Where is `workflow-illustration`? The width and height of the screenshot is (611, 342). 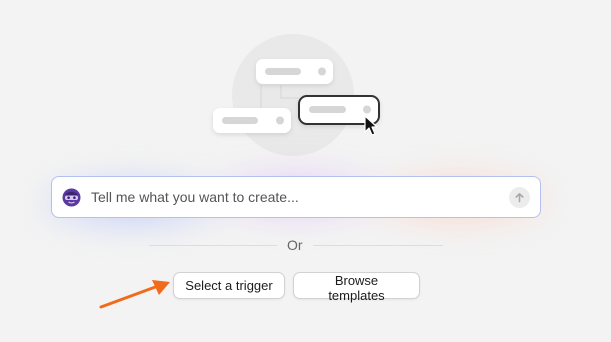
workflow-illustration is located at coordinates (300, 95).